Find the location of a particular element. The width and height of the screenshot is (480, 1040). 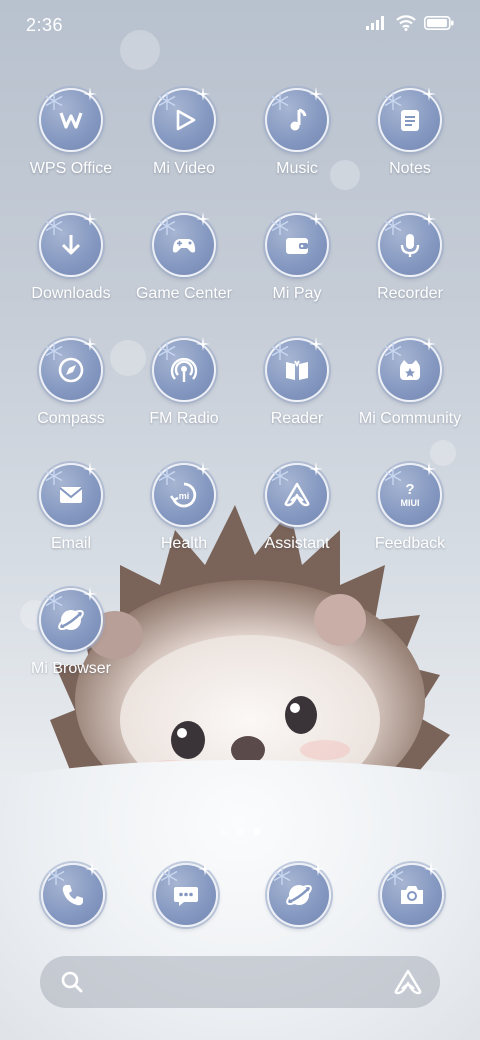

app-downloads: Downloads is located at coordinates (71, 257).